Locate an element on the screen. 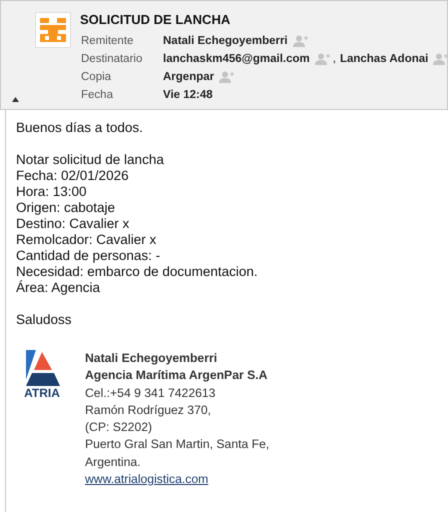 The image size is (448, 512). body-text: Notar solicitud de lancha is located at coordinates (90, 160).